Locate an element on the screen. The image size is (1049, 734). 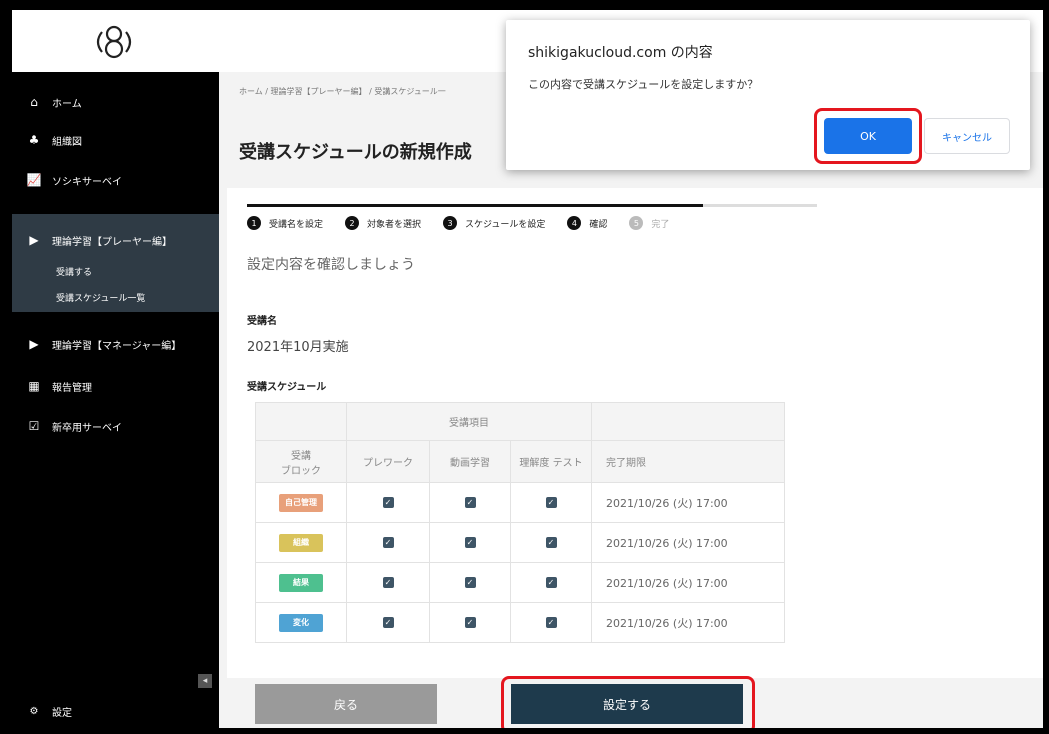
block-badge: 変化 is located at coordinates (301, 622).